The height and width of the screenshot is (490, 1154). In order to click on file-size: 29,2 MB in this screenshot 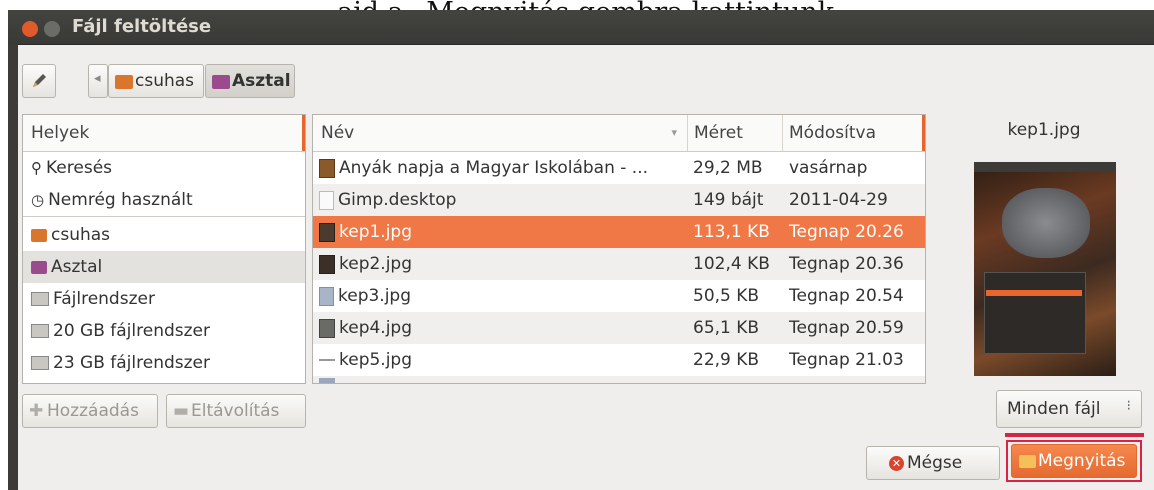, I will do `click(728, 168)`.